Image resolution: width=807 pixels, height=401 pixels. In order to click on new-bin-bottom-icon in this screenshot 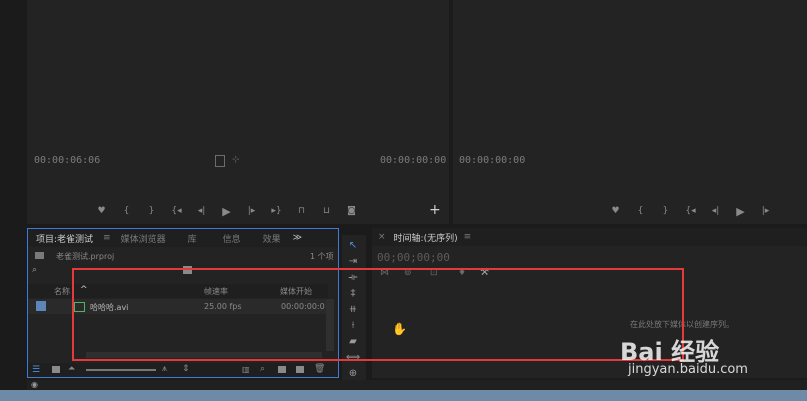, I will do `click(282, 369)`.